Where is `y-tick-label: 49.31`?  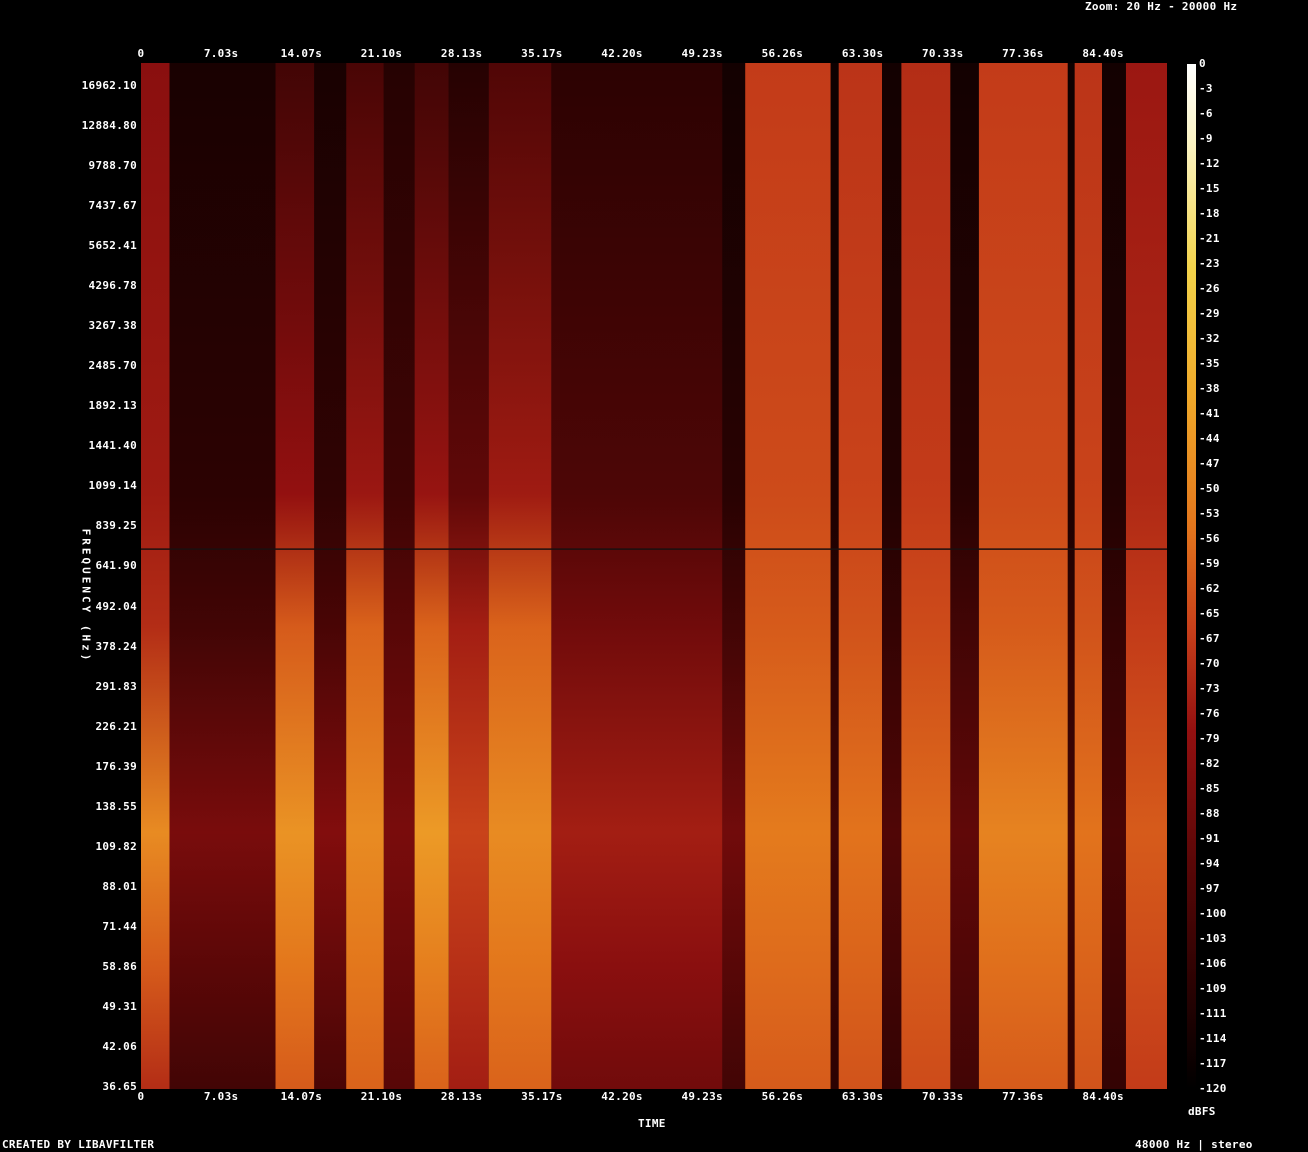 y-tick-label: 49.31 is located at coordinates (119, 1006).